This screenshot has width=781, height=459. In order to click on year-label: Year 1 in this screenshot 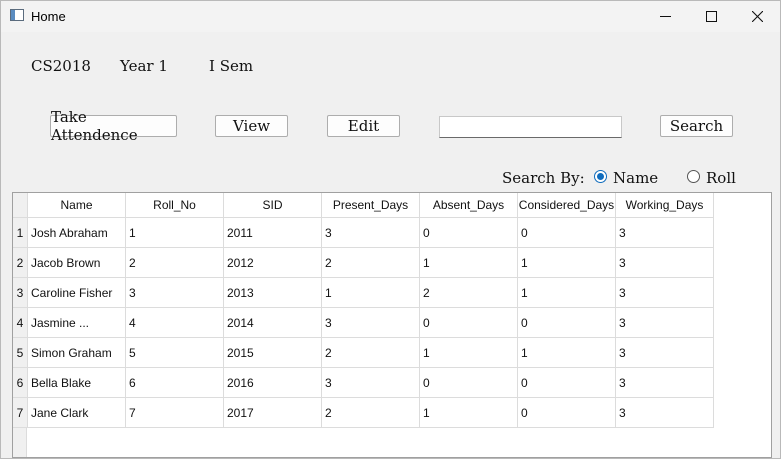, I will do `click(144, 66)`.